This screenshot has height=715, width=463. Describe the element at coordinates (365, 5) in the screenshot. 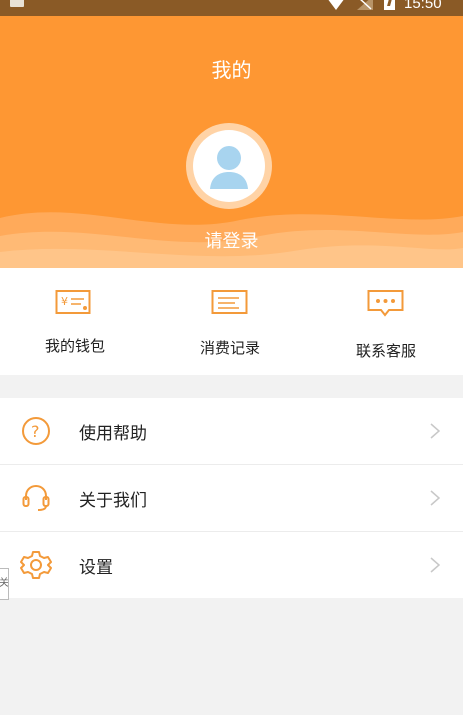

I see `signal-icon` at that location.